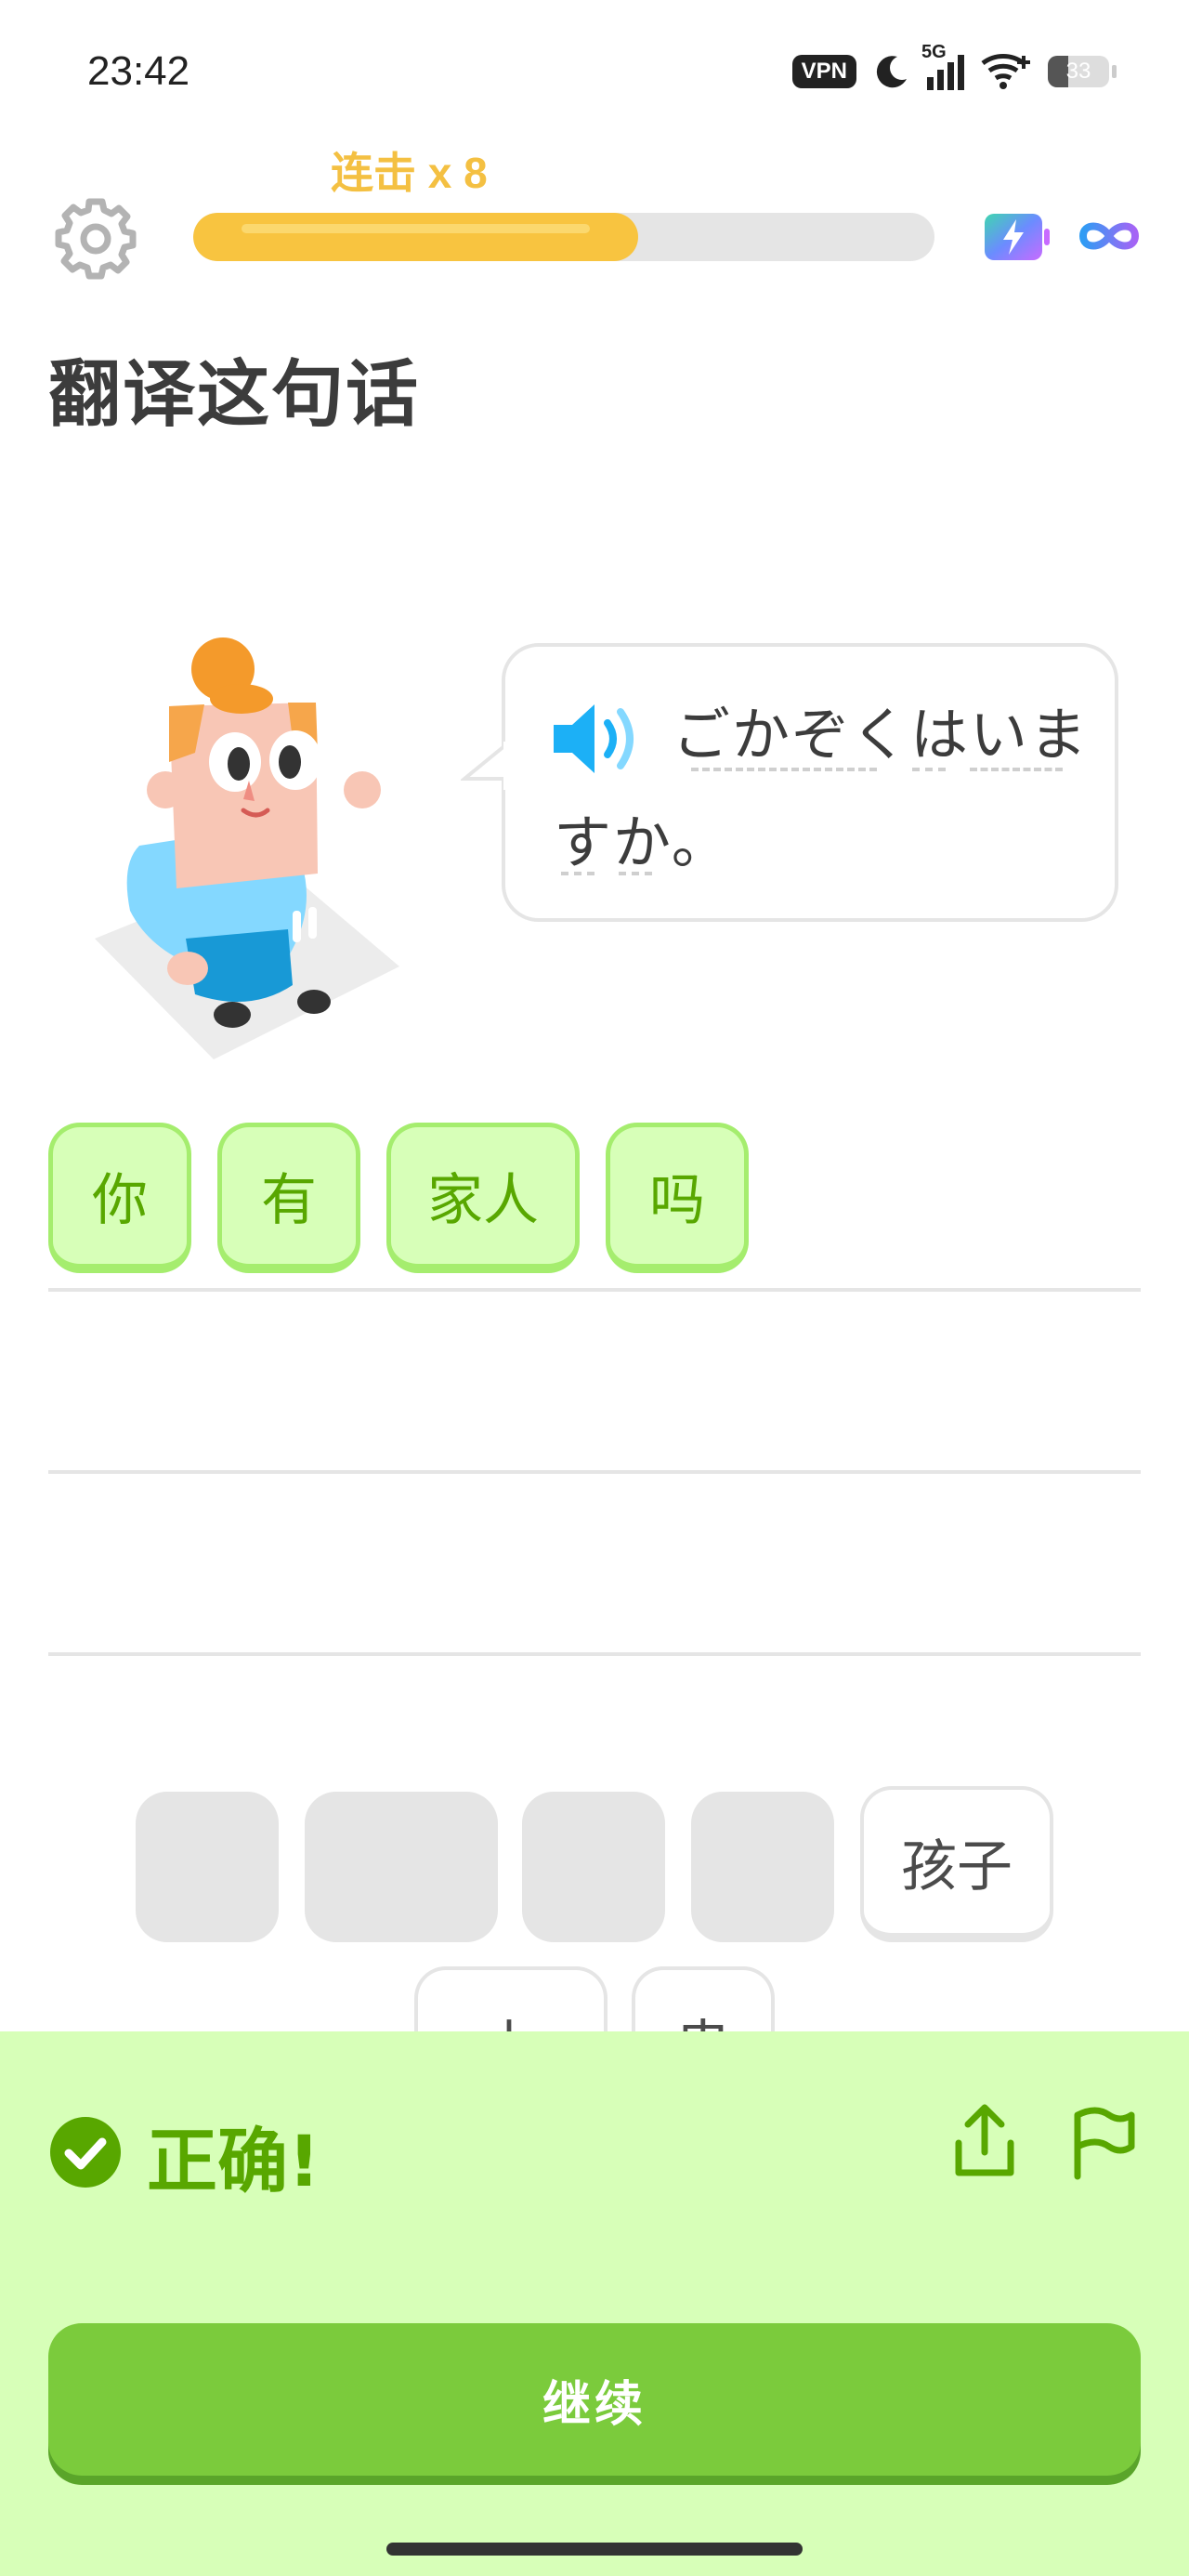  Describe the element at coordinates (235, 395) in the screenshot. I see `page-title: 翻译这句话` at that location.